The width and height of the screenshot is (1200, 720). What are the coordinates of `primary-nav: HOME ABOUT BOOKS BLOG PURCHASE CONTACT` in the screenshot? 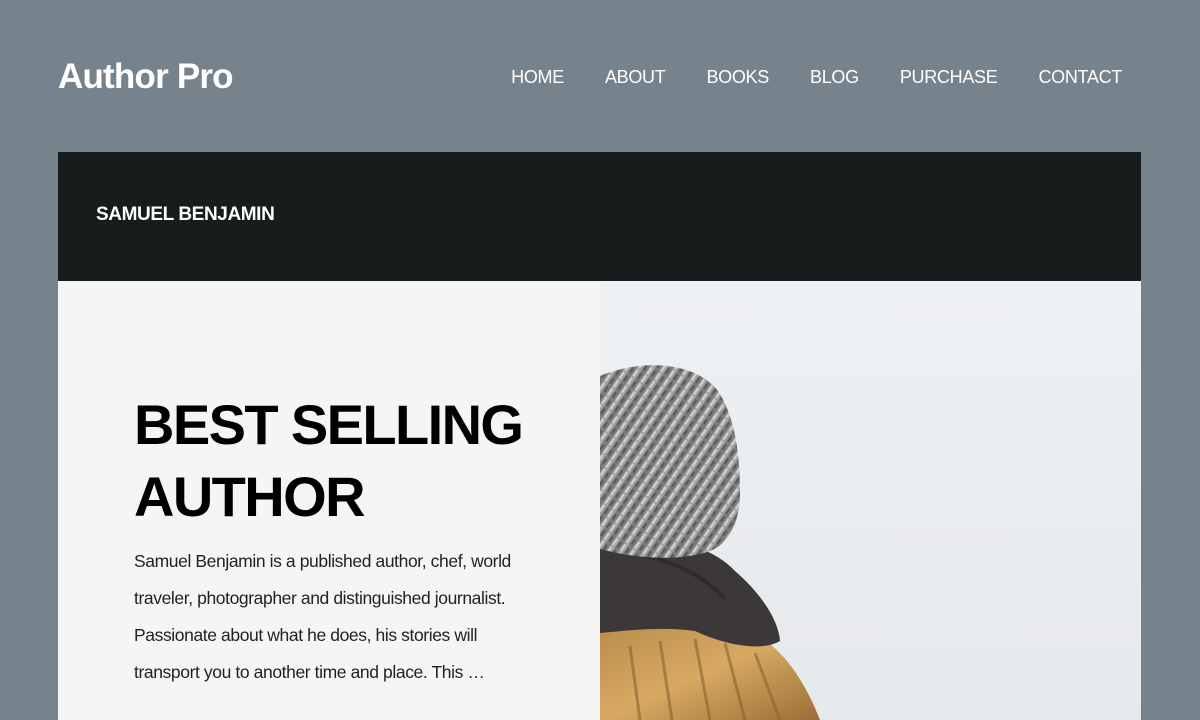 It's located at (816, 77).